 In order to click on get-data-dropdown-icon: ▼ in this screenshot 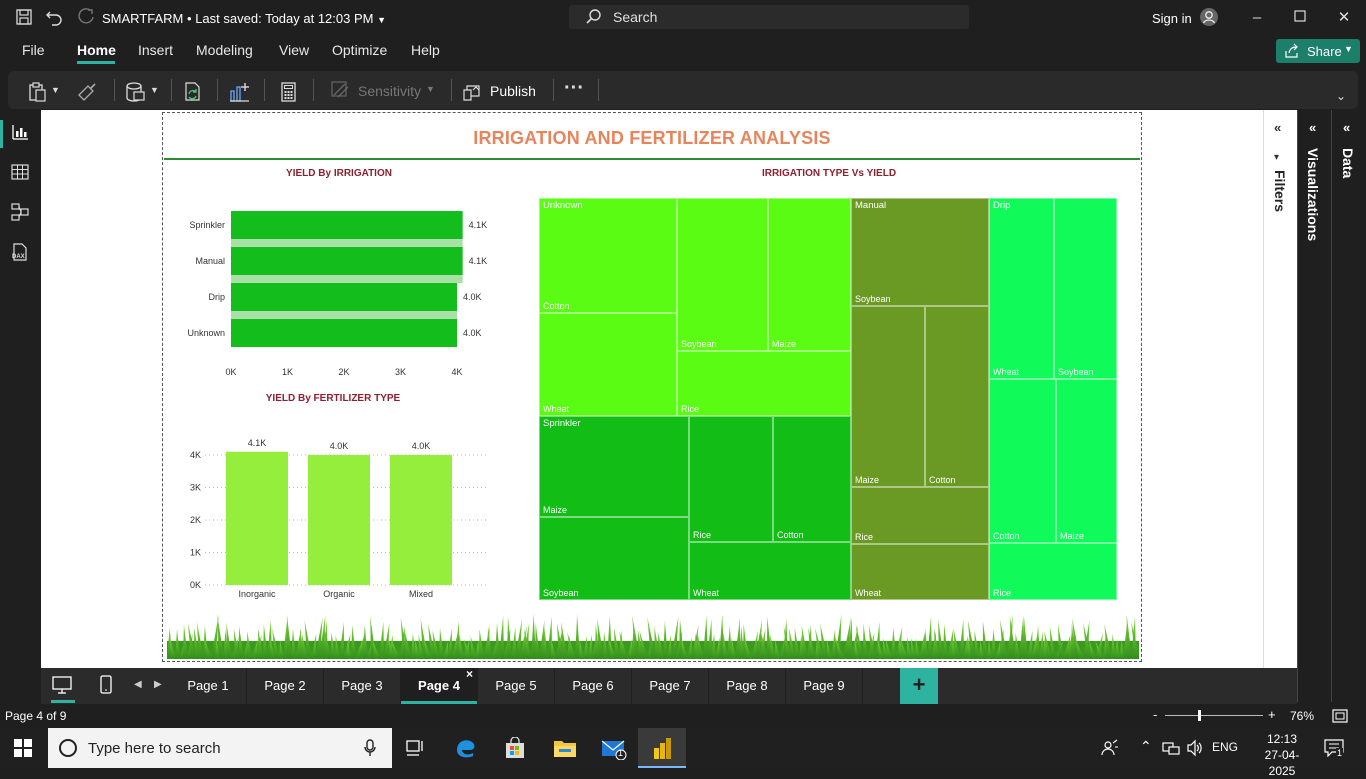, I will do `click(154, 90)`.